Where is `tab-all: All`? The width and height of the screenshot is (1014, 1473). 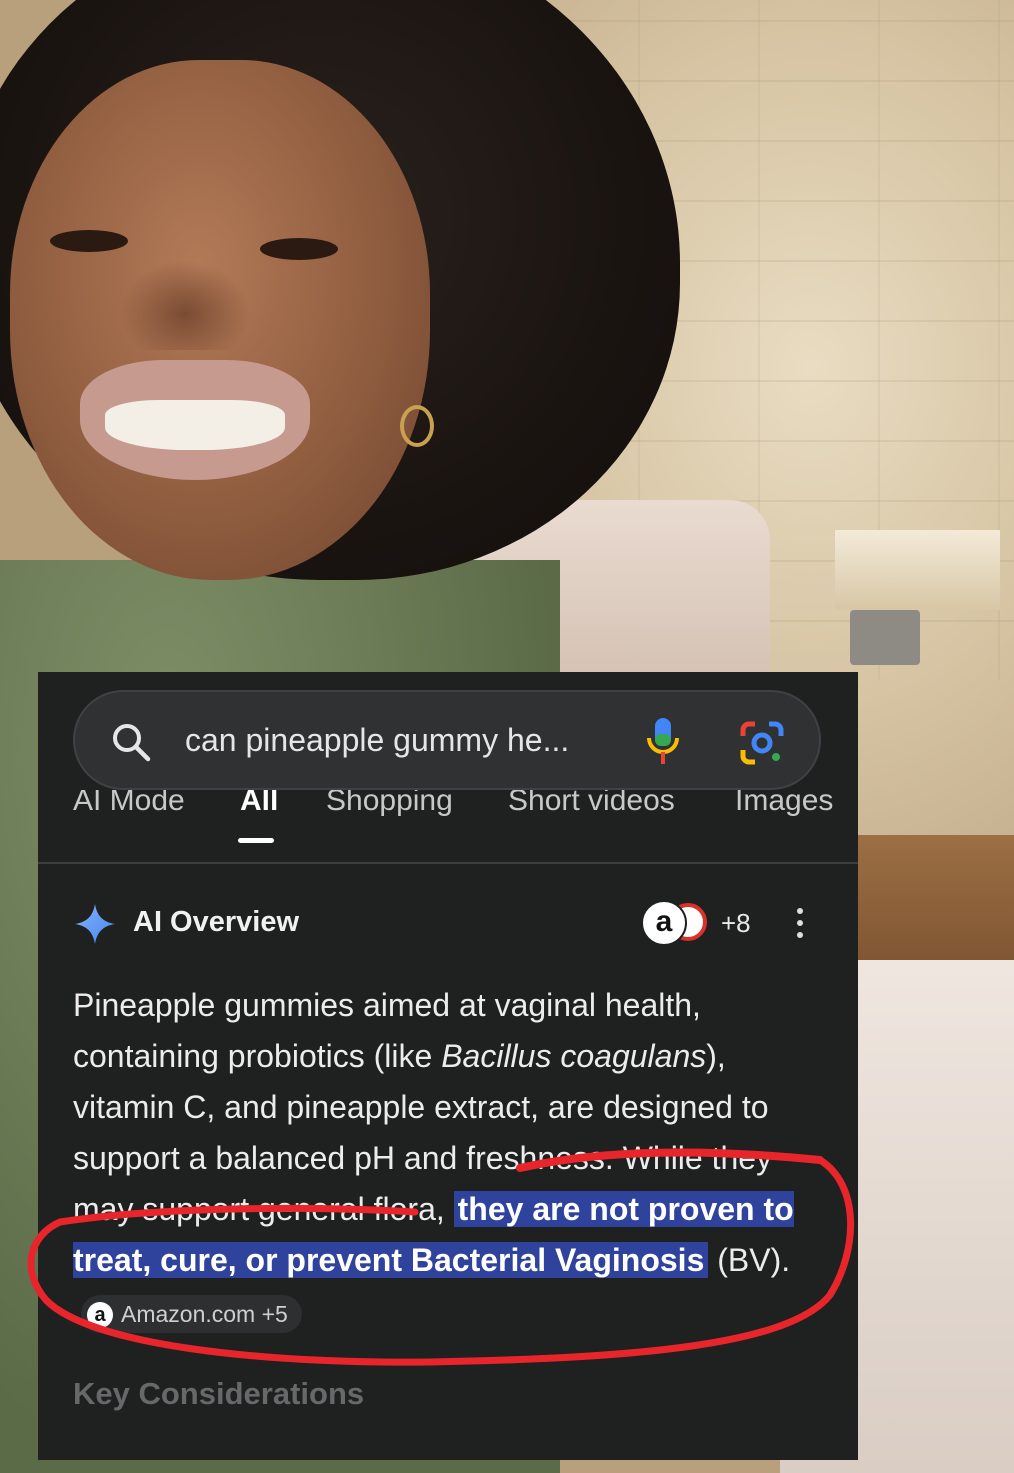 tab-all: All is located at coordinates (259, 804).